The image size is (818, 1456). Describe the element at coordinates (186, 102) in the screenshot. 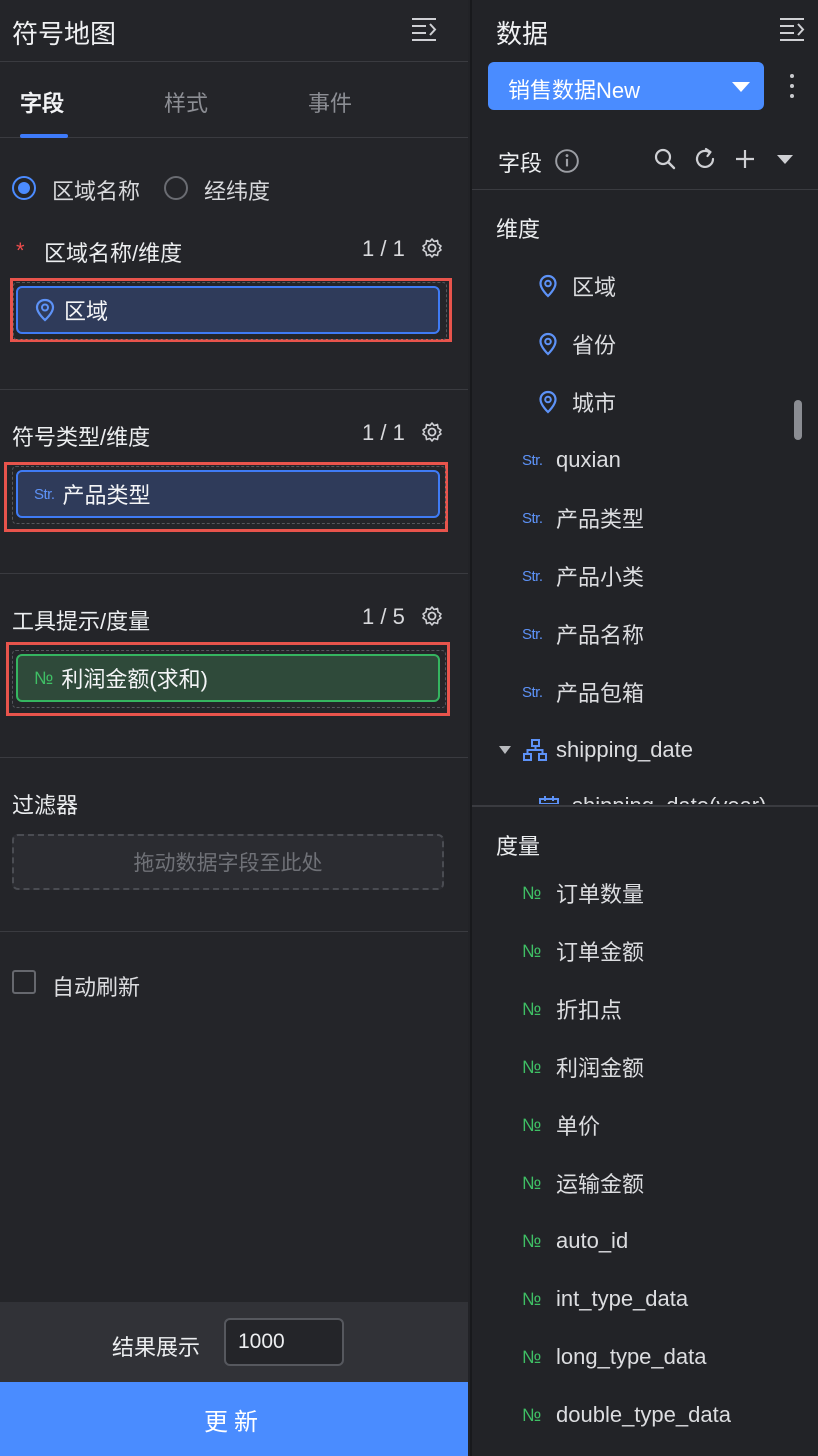

I see `tab-style: 样式` at that location.